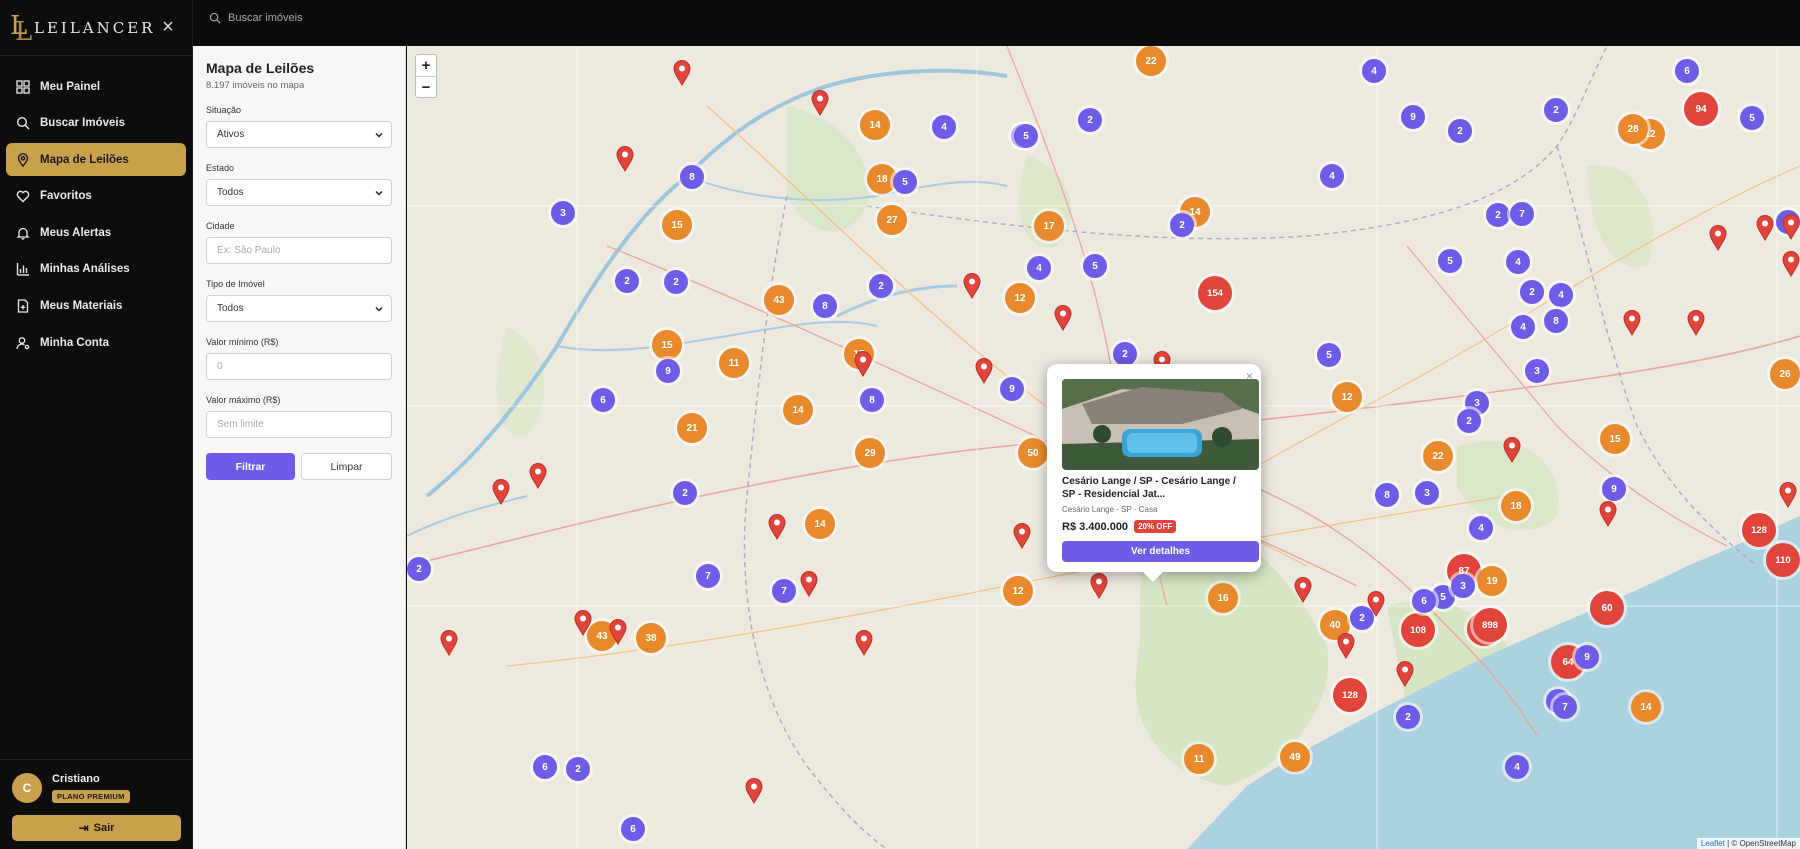  Describe the element at coordinates (545, 767) in the screenshot. I see `cluster-marker: 6` at that location.